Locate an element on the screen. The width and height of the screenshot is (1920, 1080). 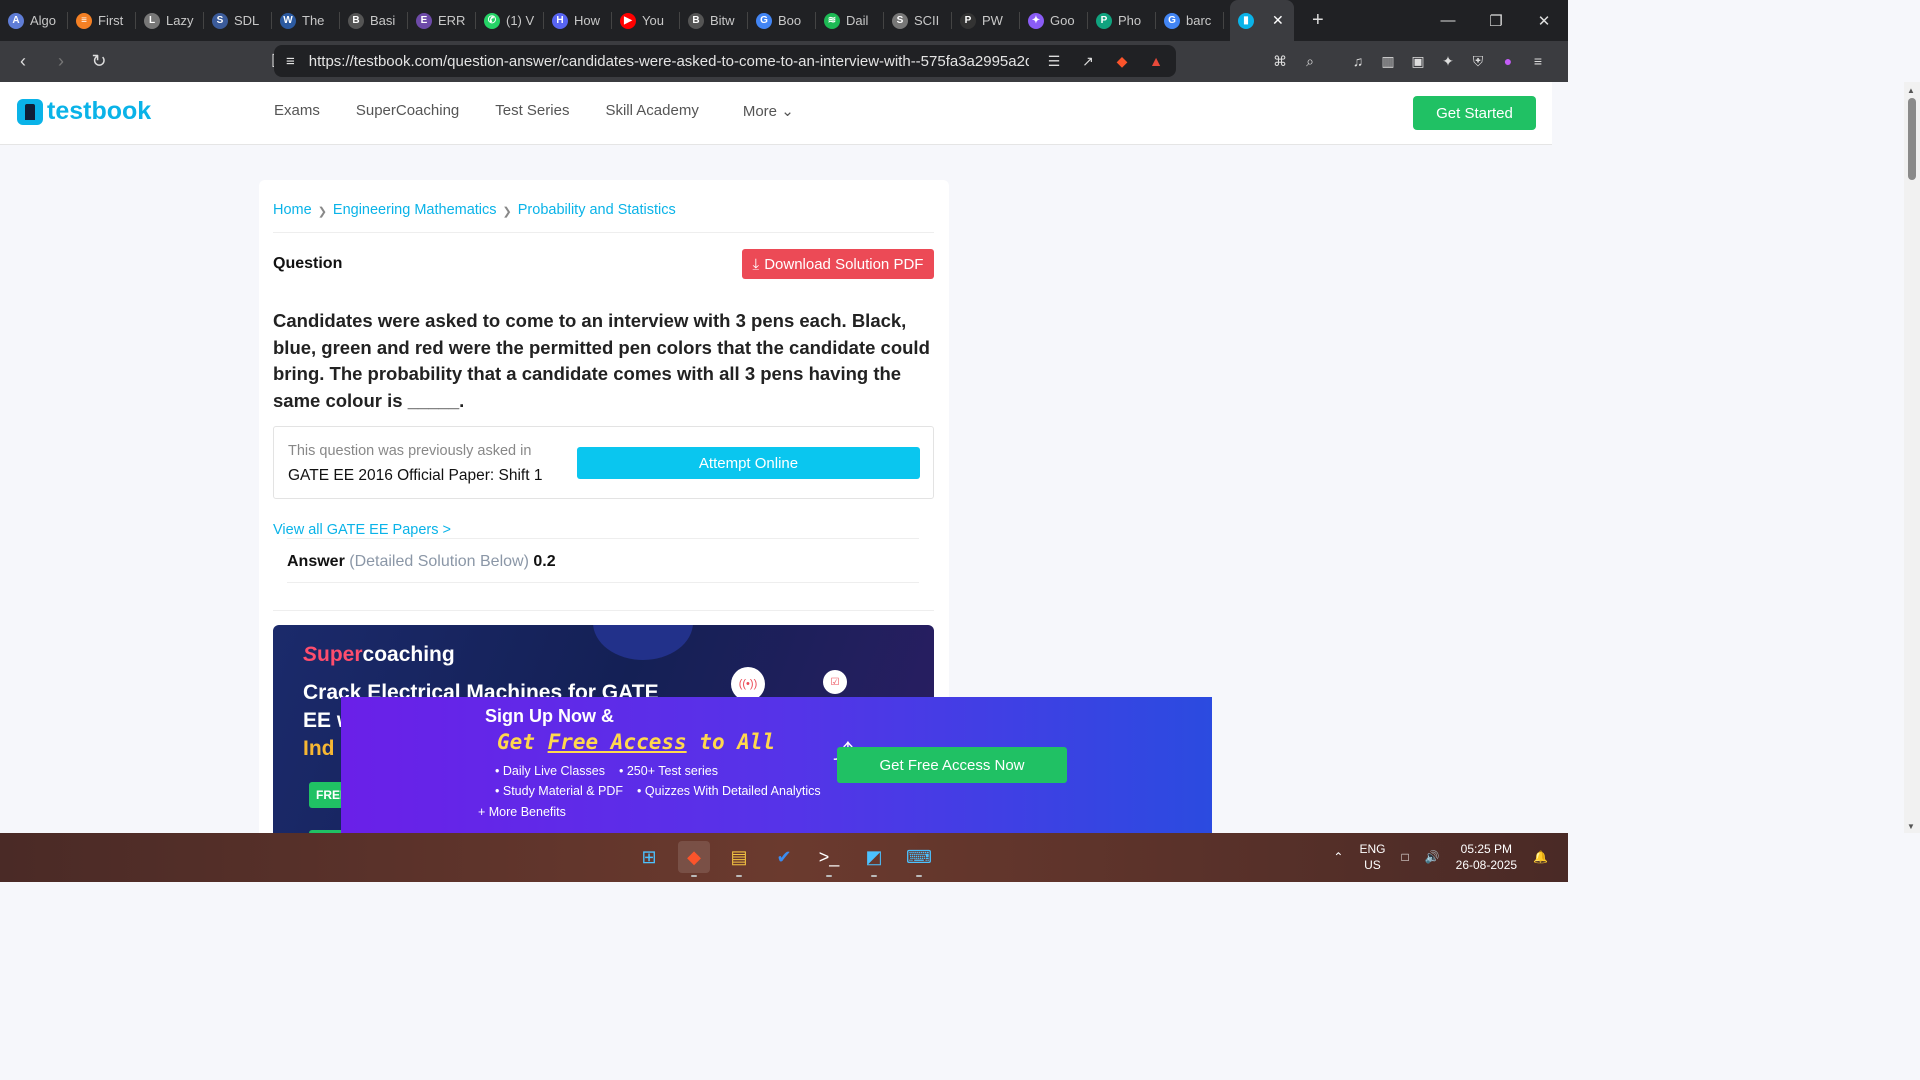
nav-test-series: Test Series is located at coordinates (532, 111).